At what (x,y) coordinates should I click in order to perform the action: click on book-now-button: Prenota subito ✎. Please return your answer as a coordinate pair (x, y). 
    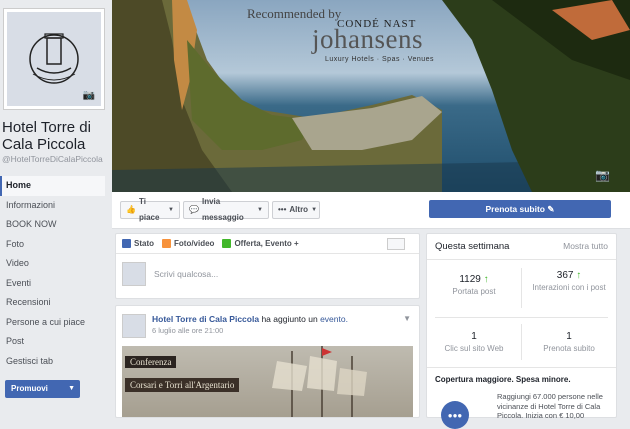
    Looking at the image, I should click on (520, 209).